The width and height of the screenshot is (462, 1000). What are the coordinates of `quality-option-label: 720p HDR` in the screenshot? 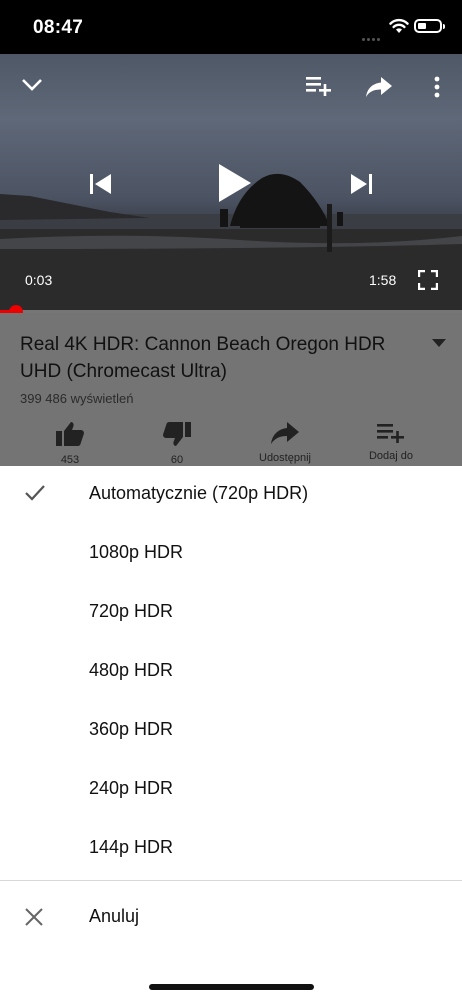 It's located at (131, 611).